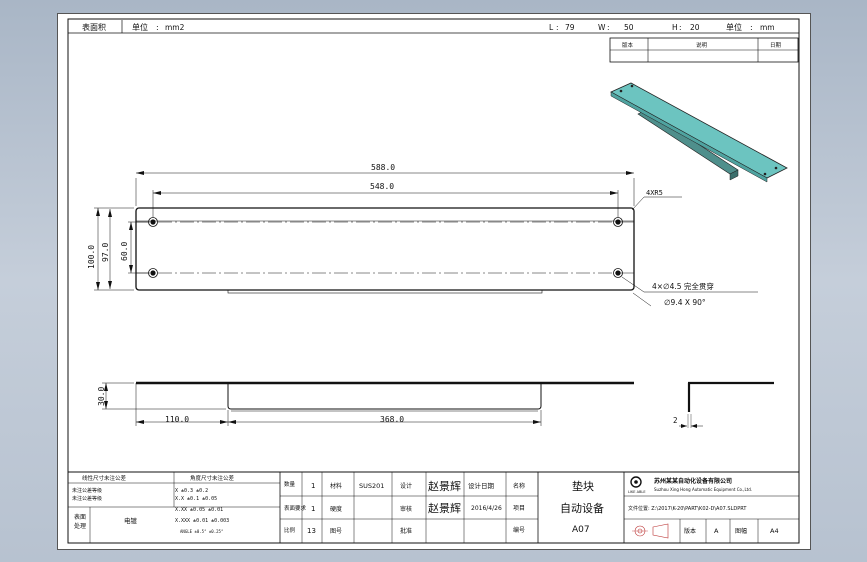 Image resolution: width=867 pixels, height=562 pixels. Describe the element at coordinates (629, 27) in the screenshot. I see `w-value: 50` at that location.